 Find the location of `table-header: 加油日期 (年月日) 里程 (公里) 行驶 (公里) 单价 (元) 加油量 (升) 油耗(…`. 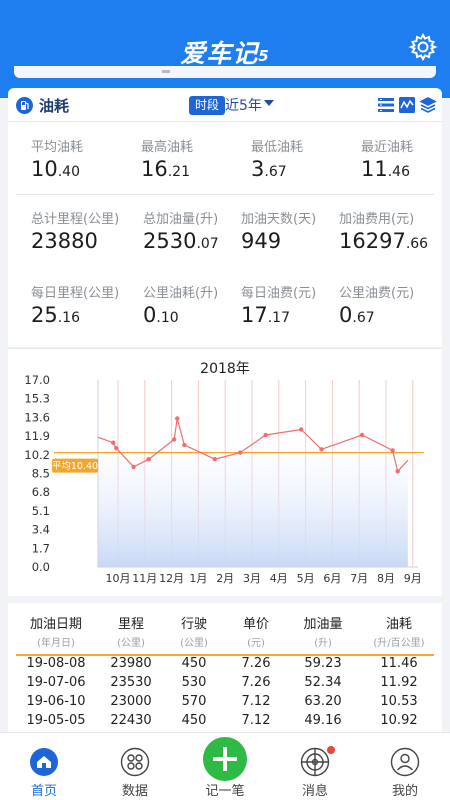

table-header: 加油日期 (年月日) 里程 (公里) 行驶 (公里) 单价 (元) 加油量 (升) 油耗(… is located at coordinates (225, 636).